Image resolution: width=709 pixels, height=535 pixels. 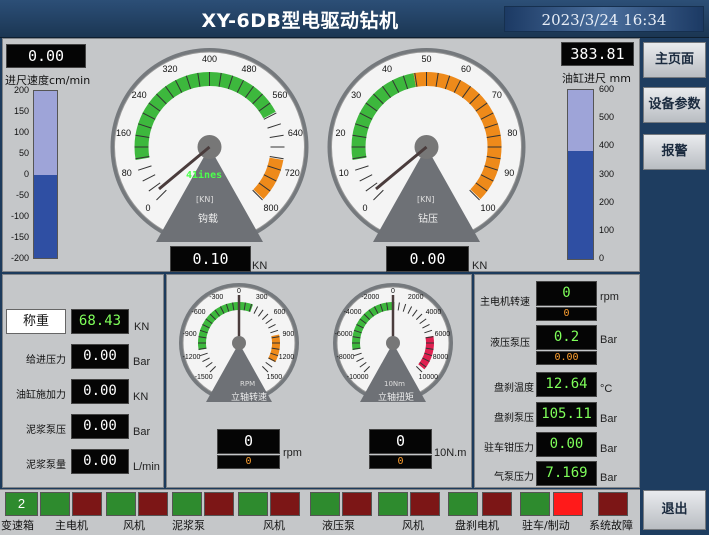 What do you see at coordinates (602, 258) in the screenshot?
I see `cyl-ticks-tick: 0` at bounding box center [602, 258].